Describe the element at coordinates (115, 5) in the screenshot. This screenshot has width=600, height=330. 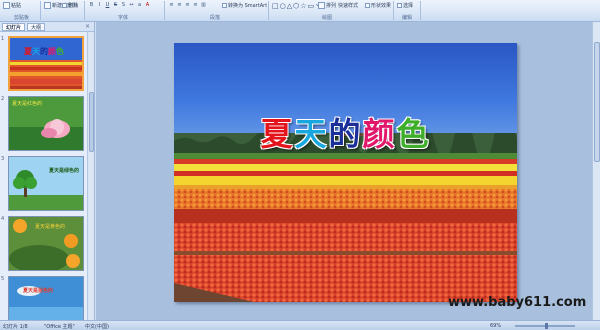
I see `strikethrough-button: S` at that location.